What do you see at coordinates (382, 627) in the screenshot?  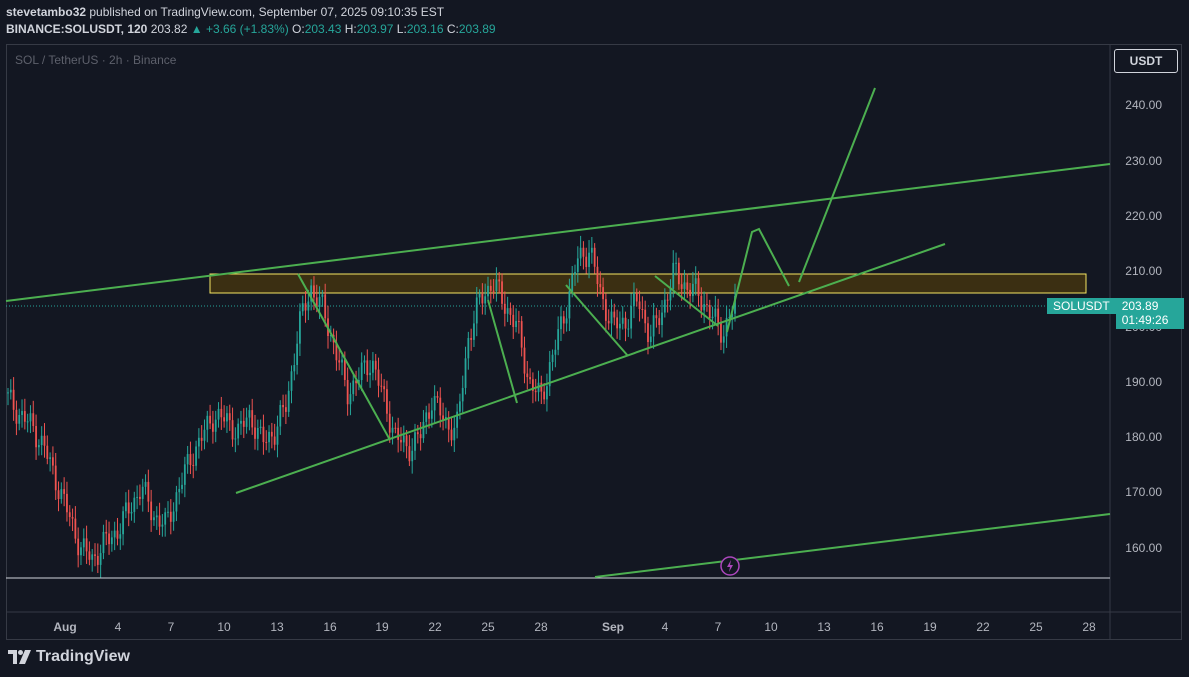 I see `time-tick: 19` at bounding box center [382, 627].